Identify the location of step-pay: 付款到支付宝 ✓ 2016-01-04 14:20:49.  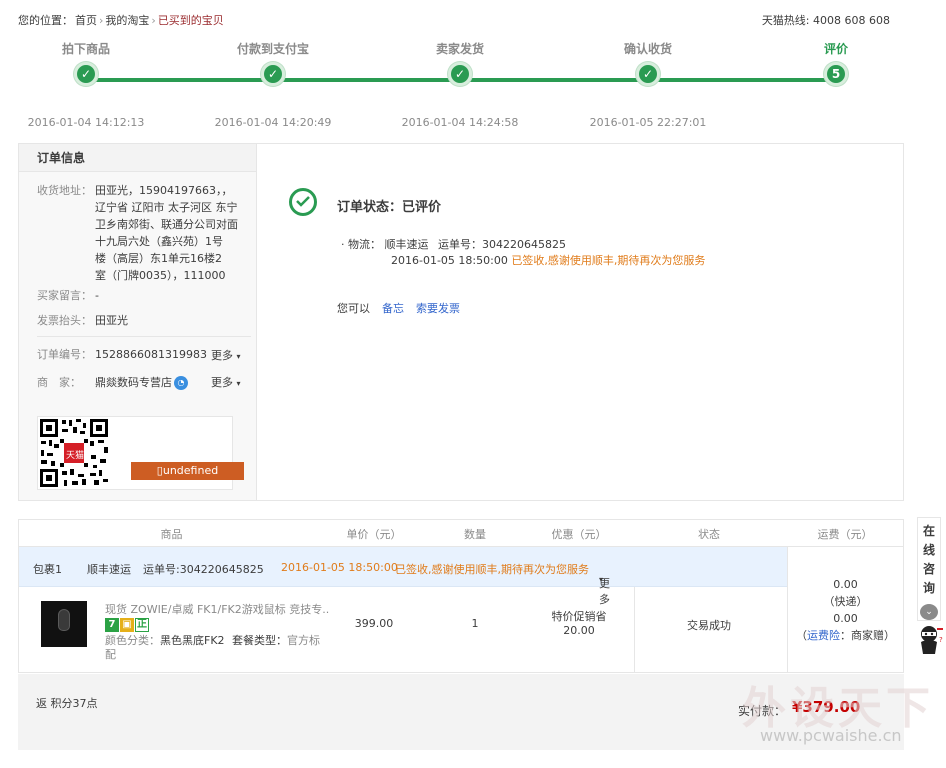
(273, 84).